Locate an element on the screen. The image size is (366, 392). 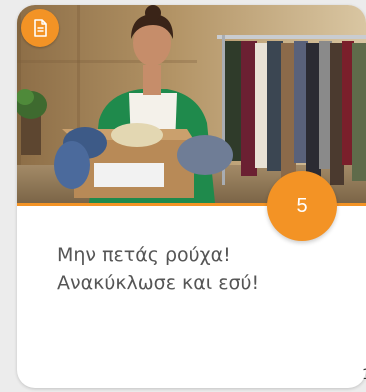
content-type-badge is located at coordinates (40, 28).